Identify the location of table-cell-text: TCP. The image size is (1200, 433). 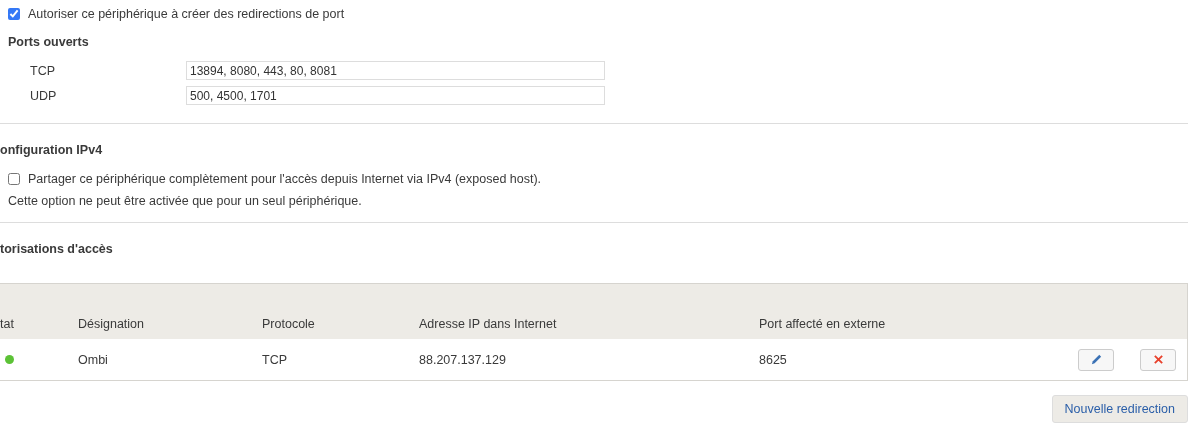
(275, 359).